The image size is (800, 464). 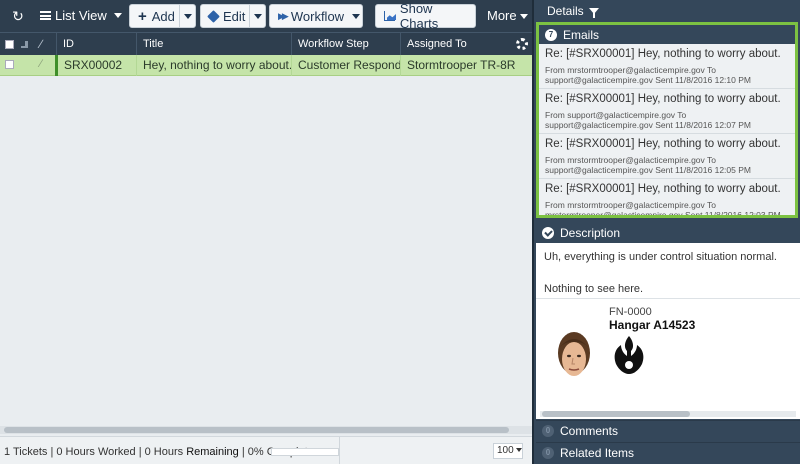 I want to click on page-size-value: 100, so click(x=505, y=450).